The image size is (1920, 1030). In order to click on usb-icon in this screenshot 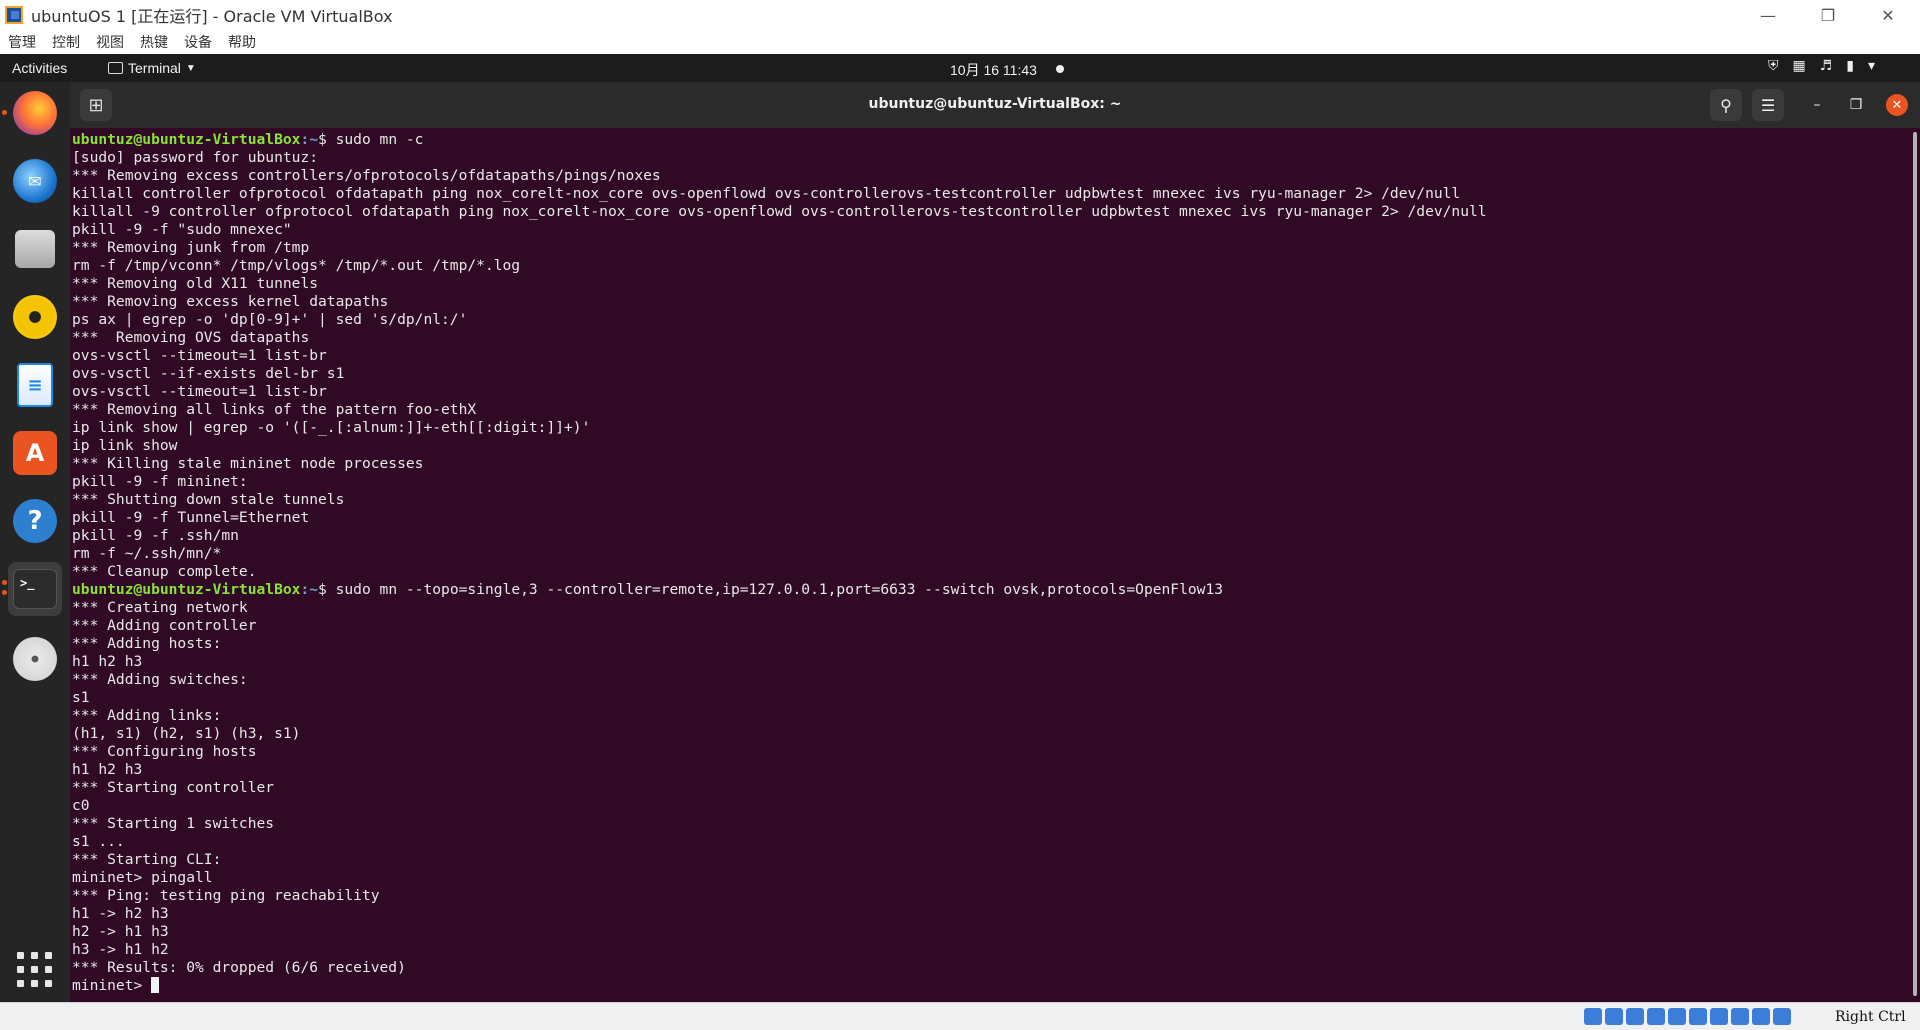, I will do `click(1677, 1016)`.